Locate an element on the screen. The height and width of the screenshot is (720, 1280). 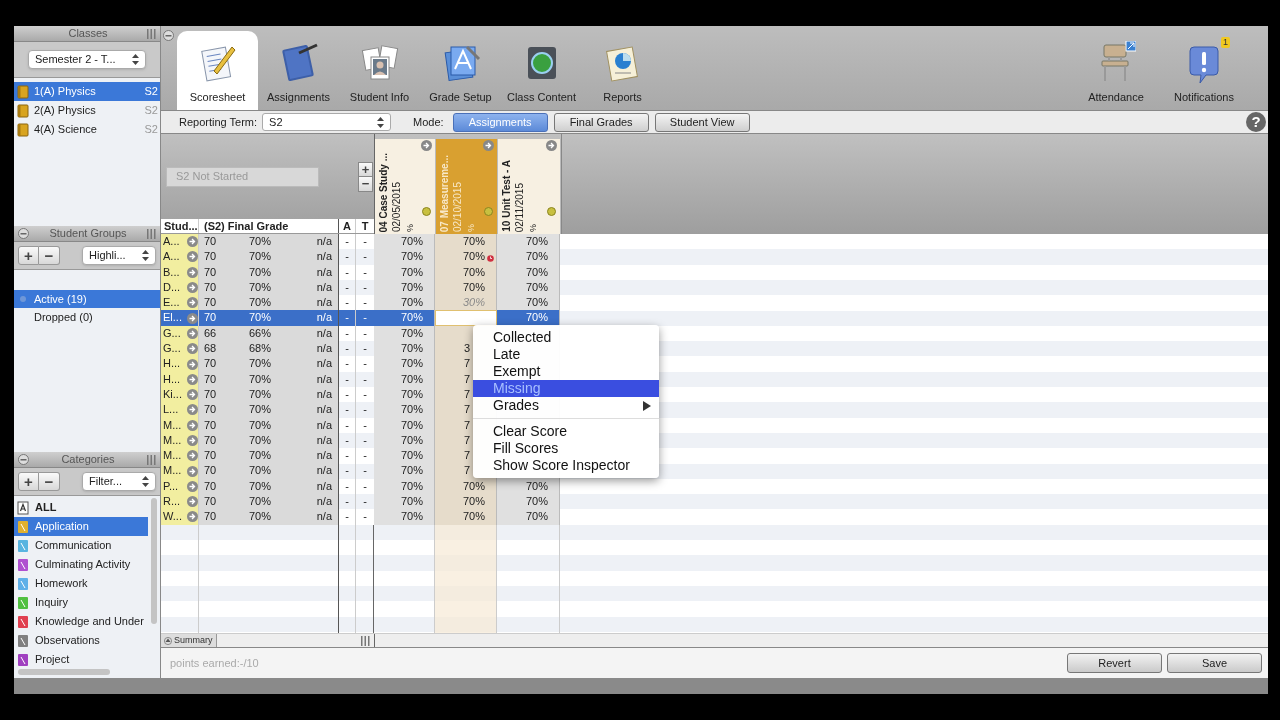
toolbar-tab: Attendance is located at coordinates (1116, 70).